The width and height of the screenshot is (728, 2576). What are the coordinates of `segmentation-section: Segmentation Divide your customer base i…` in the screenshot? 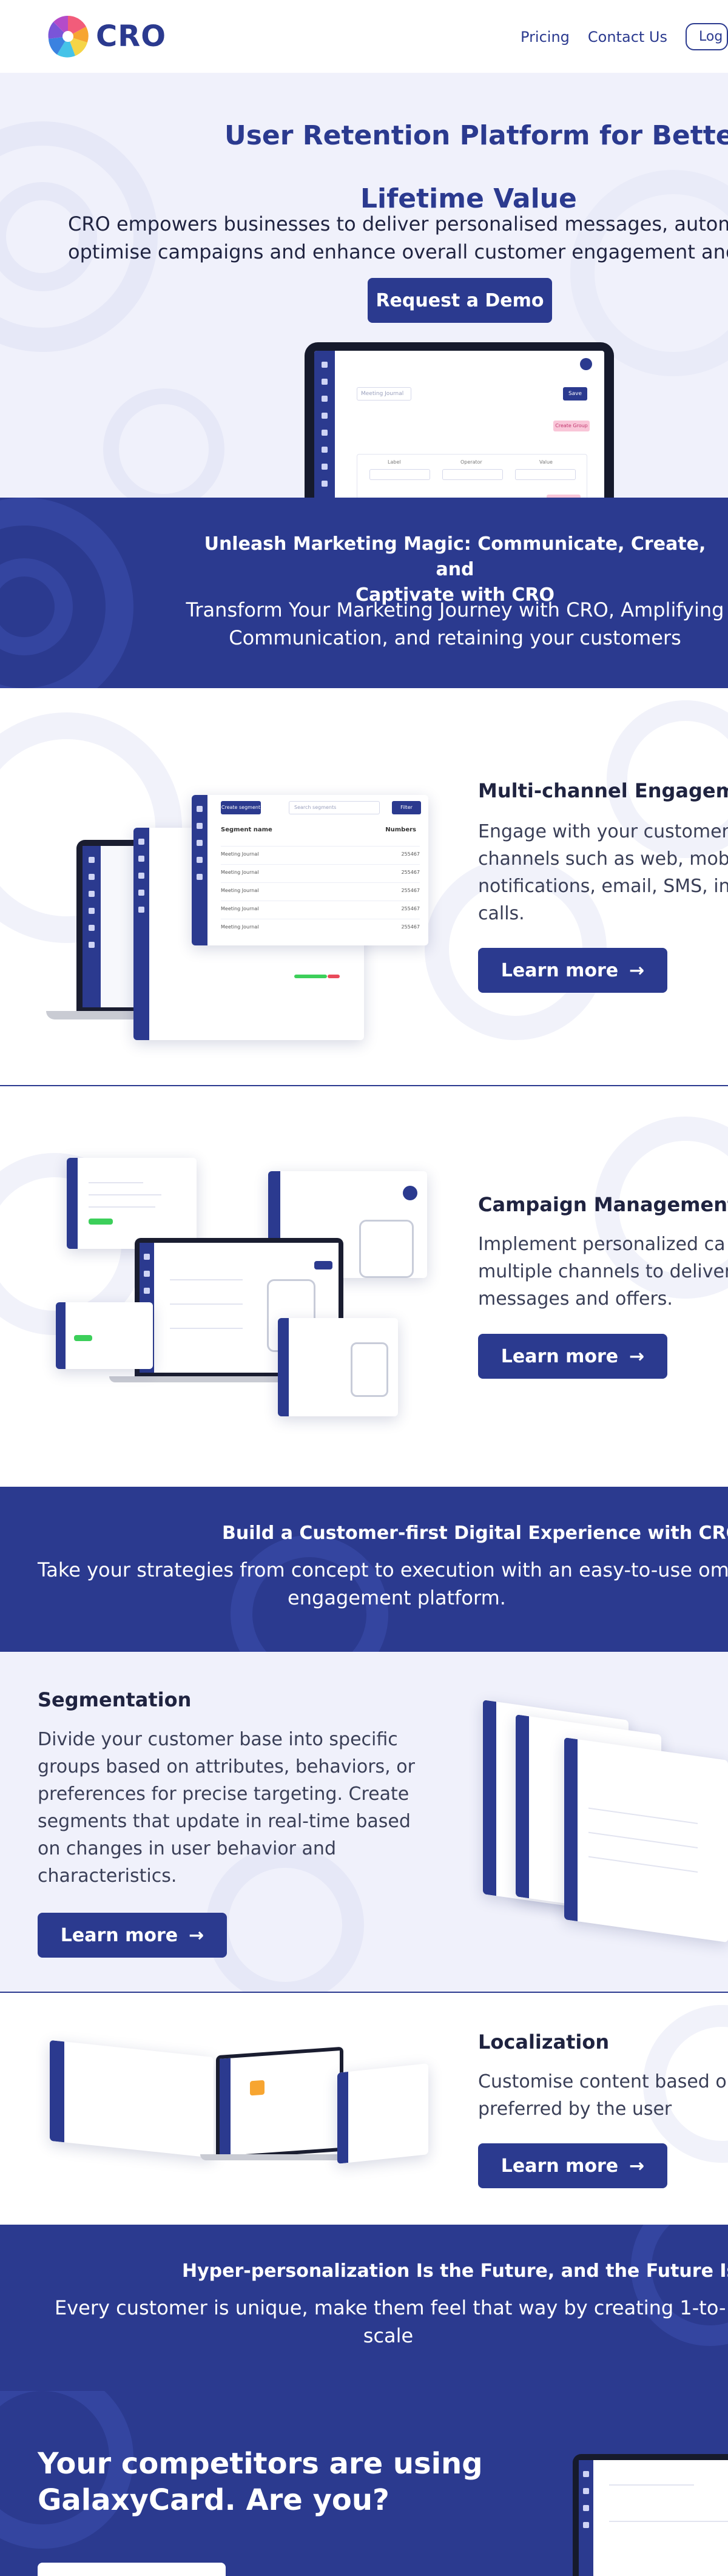 It's located at (364, 1822).